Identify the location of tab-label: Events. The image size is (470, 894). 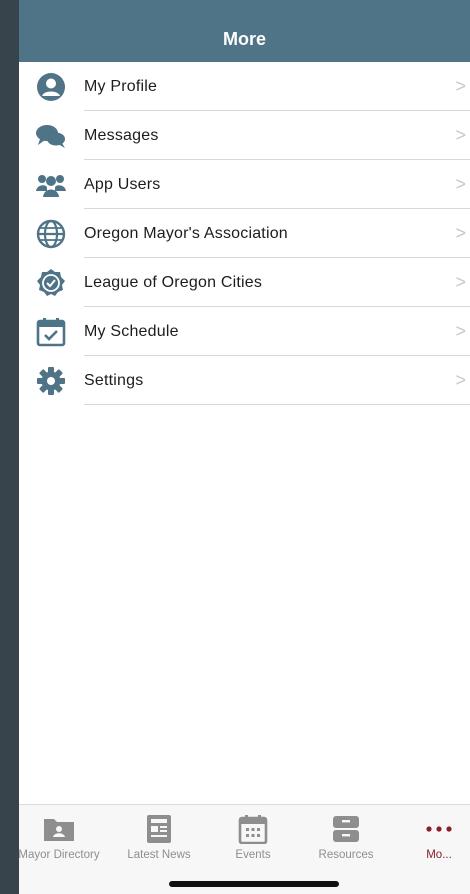
(253, 855).